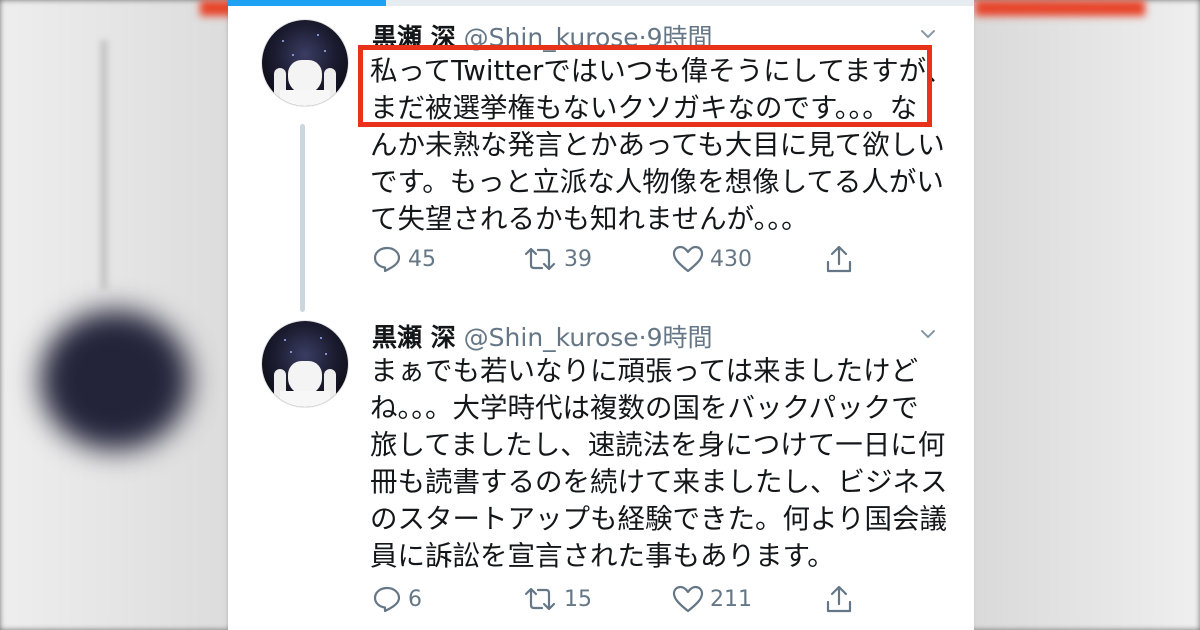 This screenshot has width=1200, height=630. I want to click on tweet-text-line: んか未熟な発言とかあっても大目に見て欲しい, so click(657, 145).